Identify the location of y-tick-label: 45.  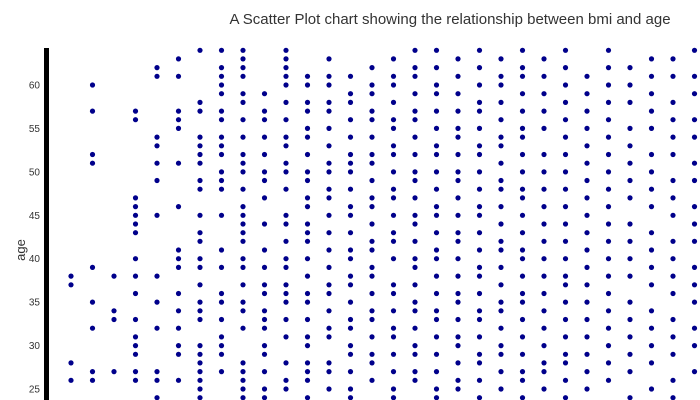
(35, 216).